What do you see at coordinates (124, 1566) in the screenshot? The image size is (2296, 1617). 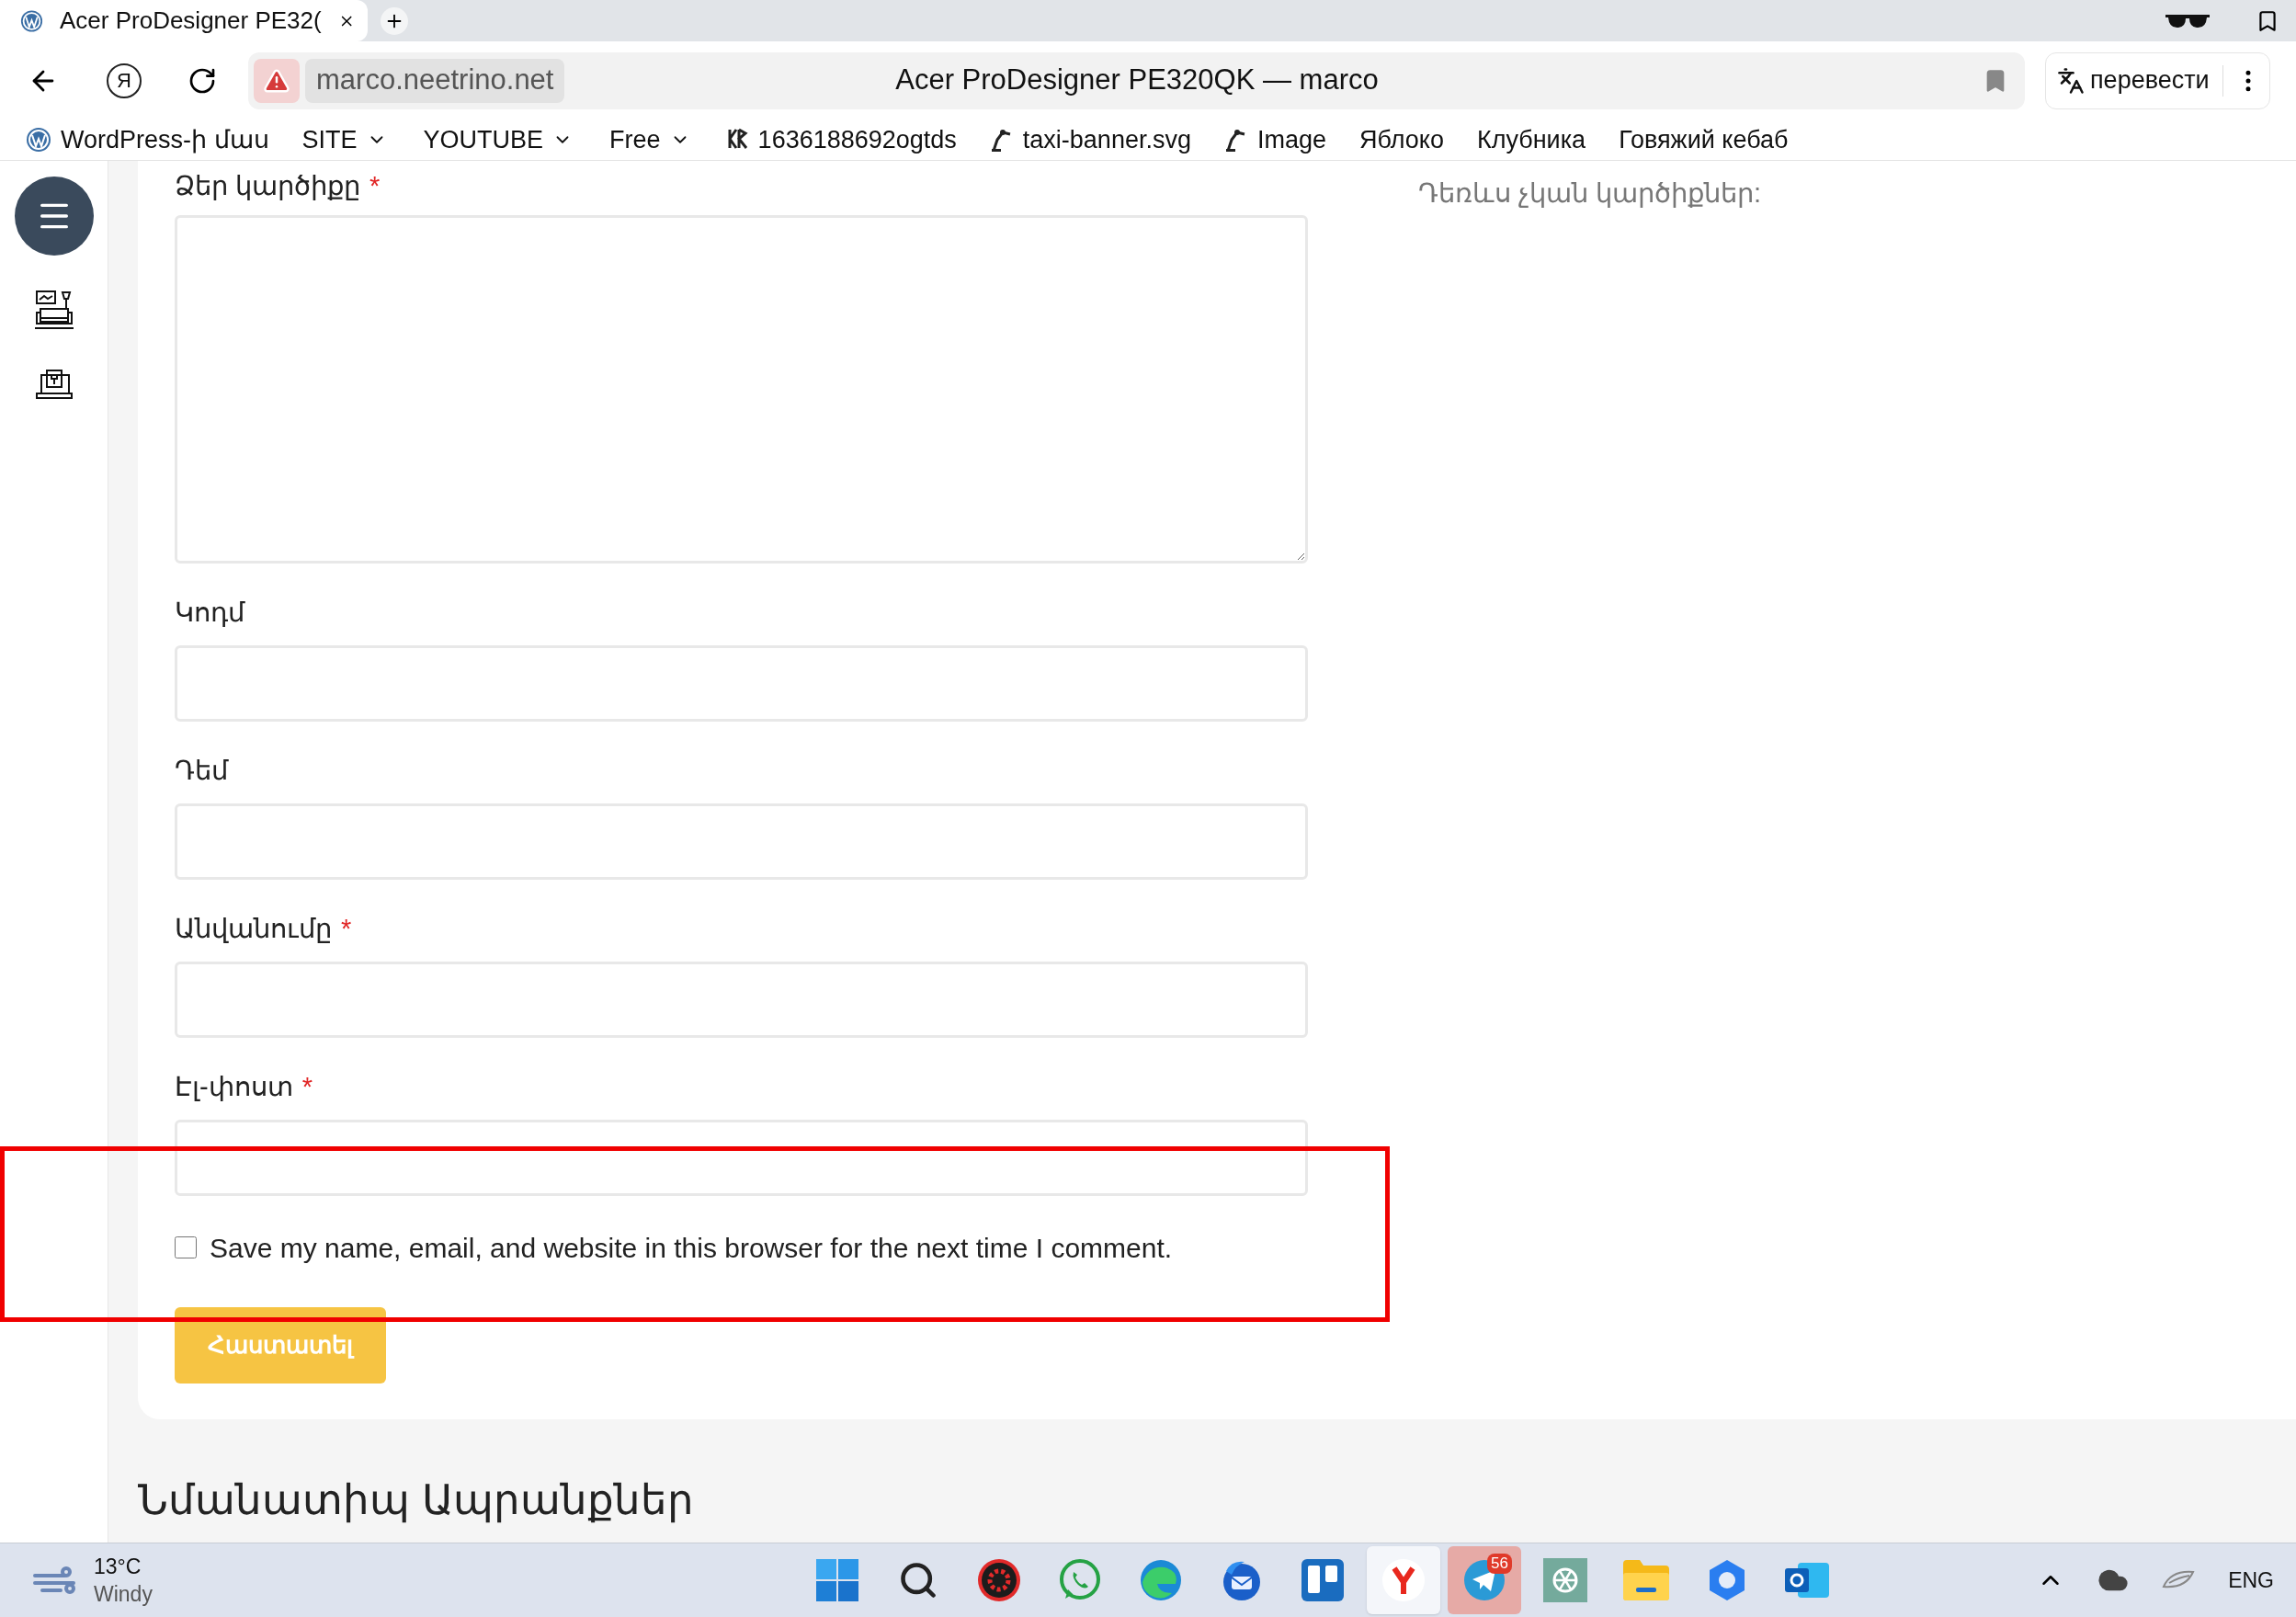 I see `temperature-text: 13°C` at bounding box center [124, 1566].